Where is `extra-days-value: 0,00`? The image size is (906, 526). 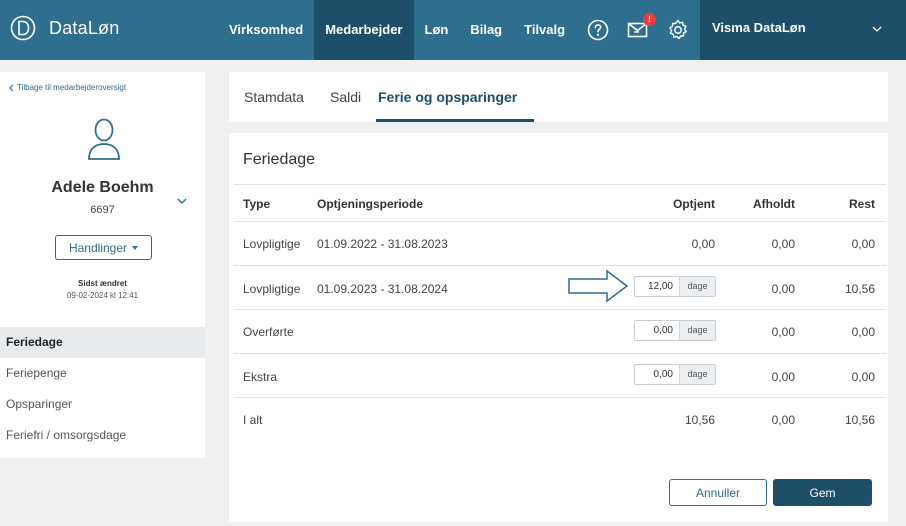 extra-days-value: 0,00 is located at coordinates (663, 374).